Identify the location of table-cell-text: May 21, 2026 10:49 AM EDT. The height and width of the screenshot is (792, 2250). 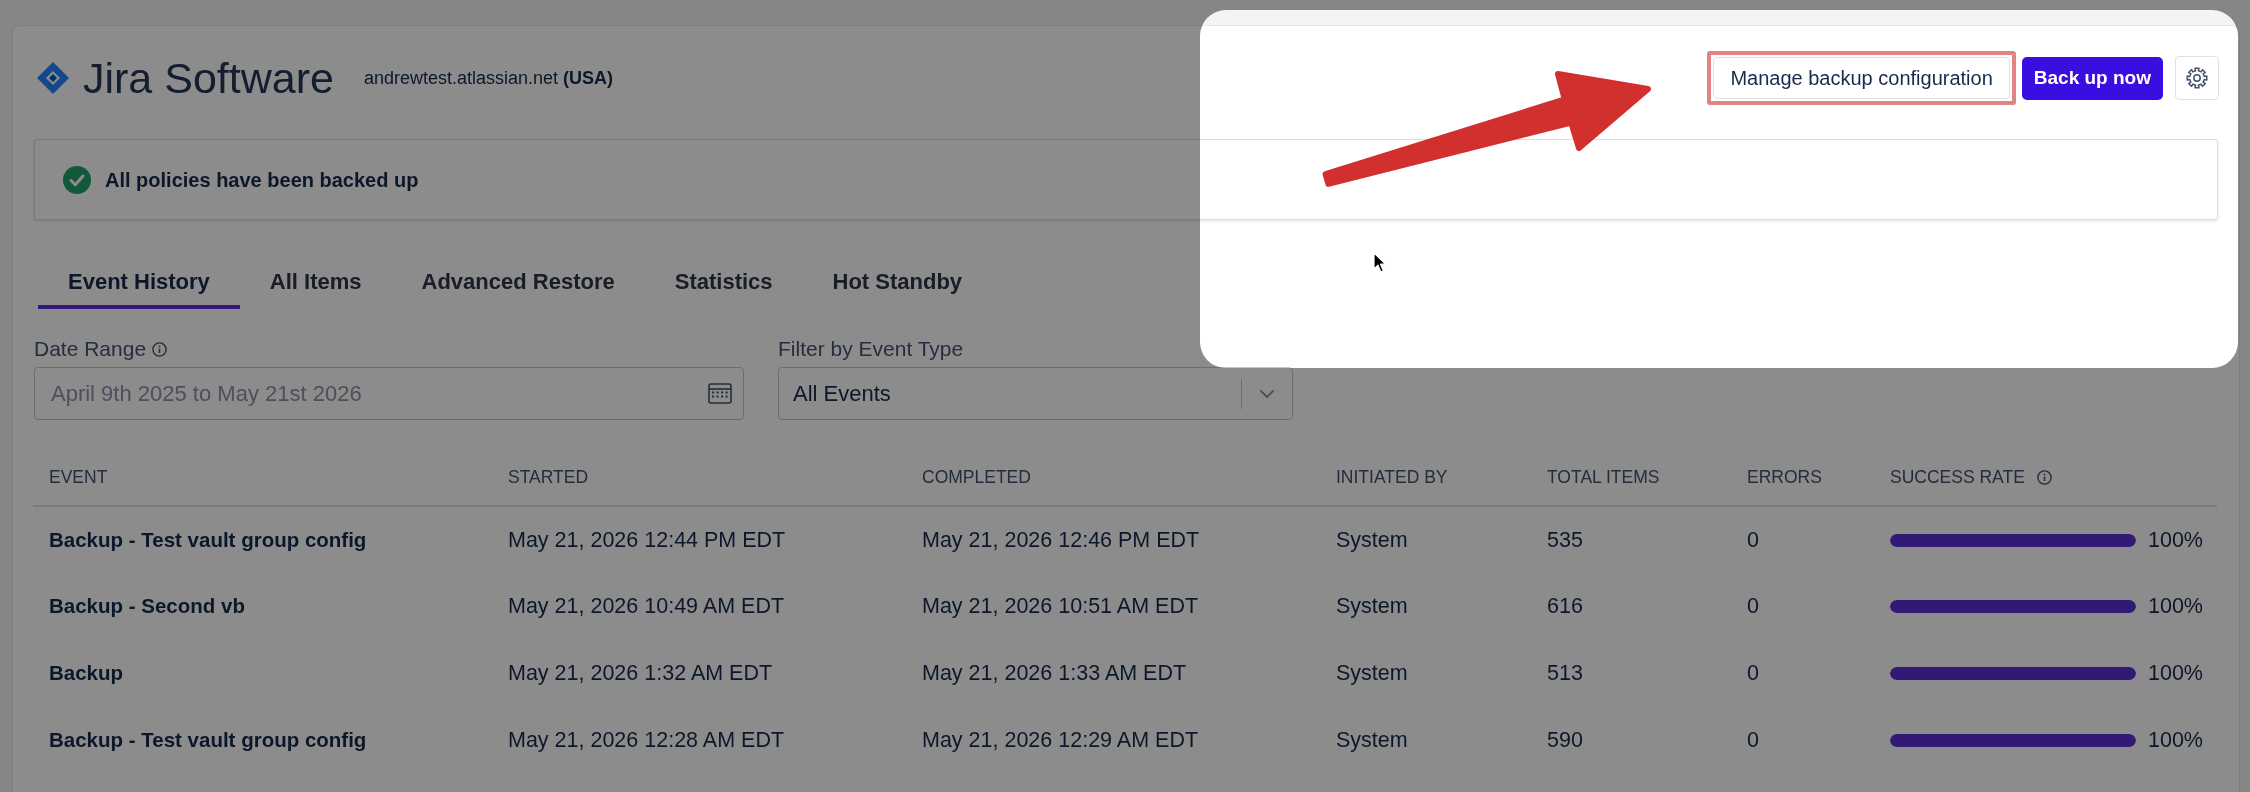
(646, 607).